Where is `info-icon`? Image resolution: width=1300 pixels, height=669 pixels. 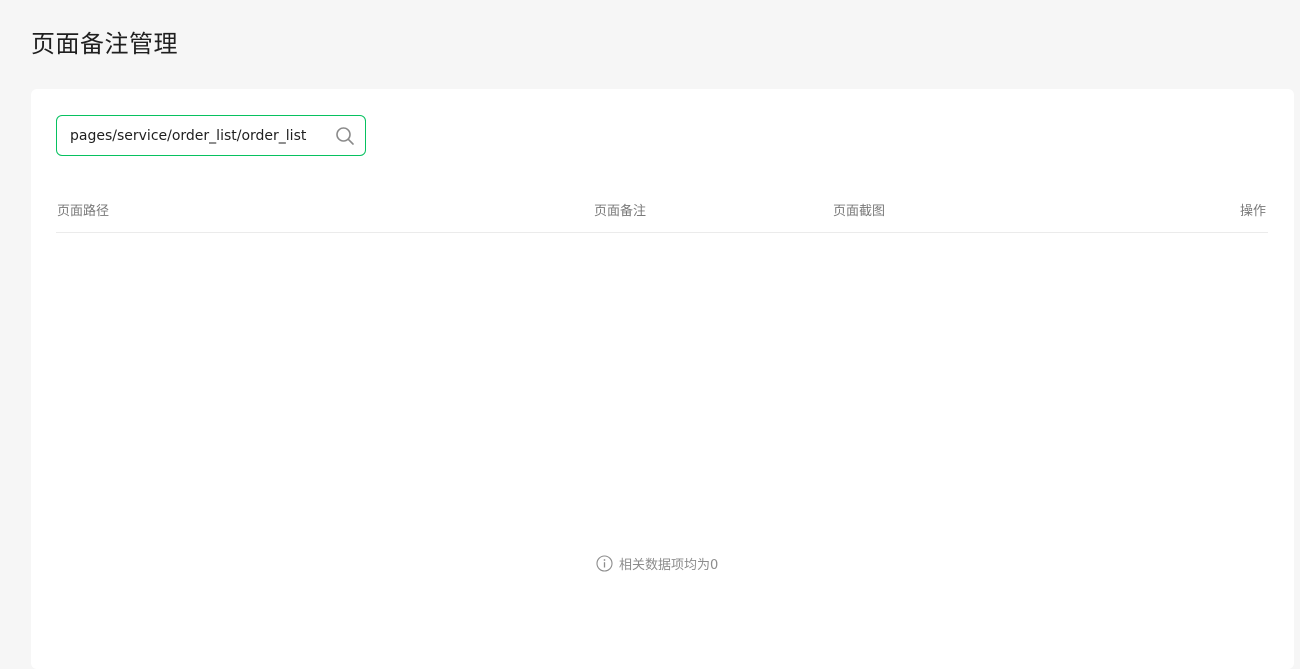
info-icon is located at coordinates (604, 563).